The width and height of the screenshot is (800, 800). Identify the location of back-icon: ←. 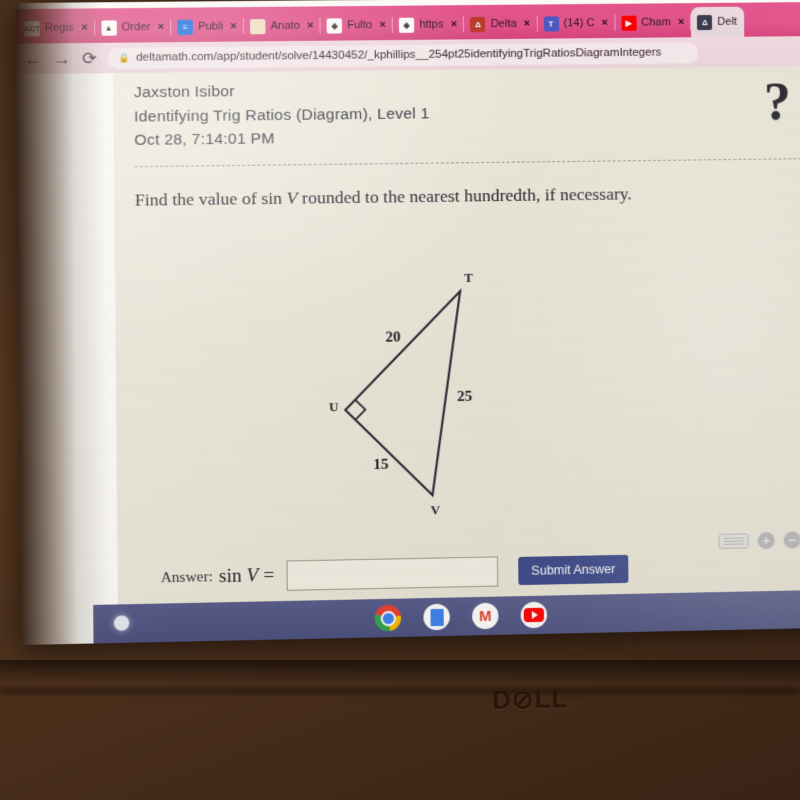
(33, 58).